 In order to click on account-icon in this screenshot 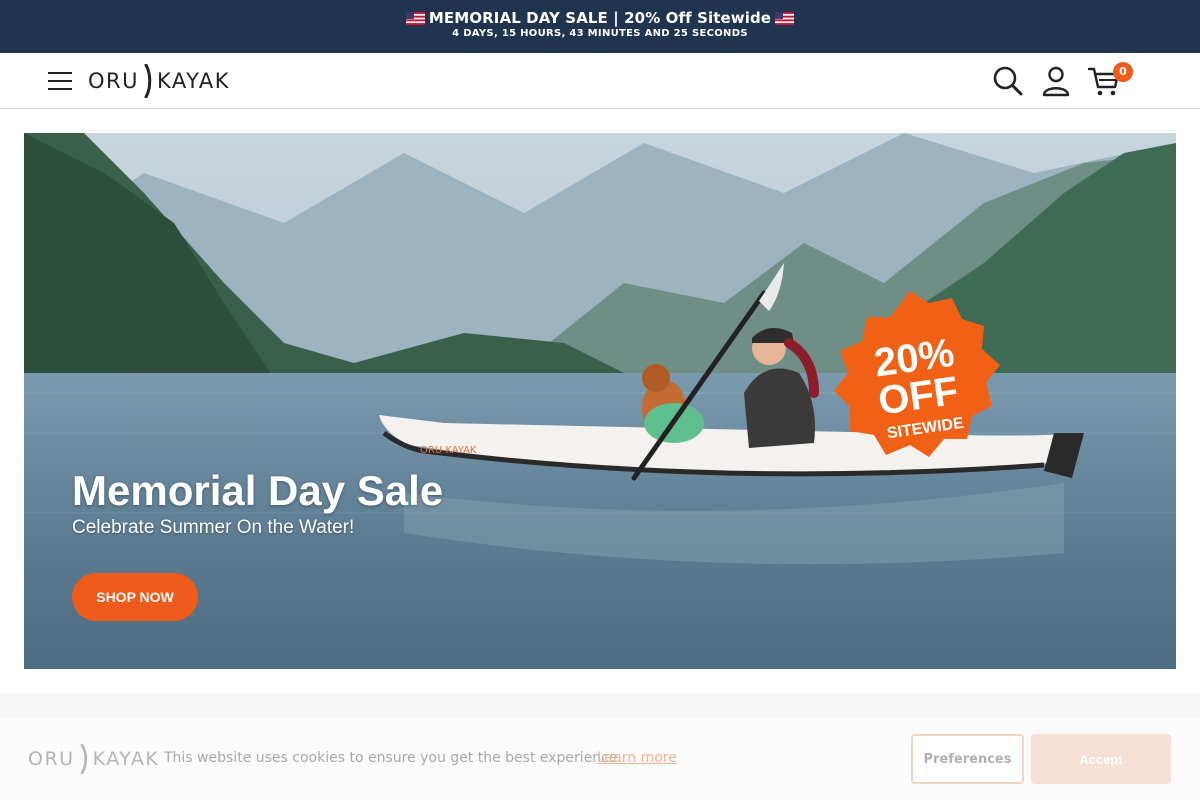, I will do `click(1056, 81)`.